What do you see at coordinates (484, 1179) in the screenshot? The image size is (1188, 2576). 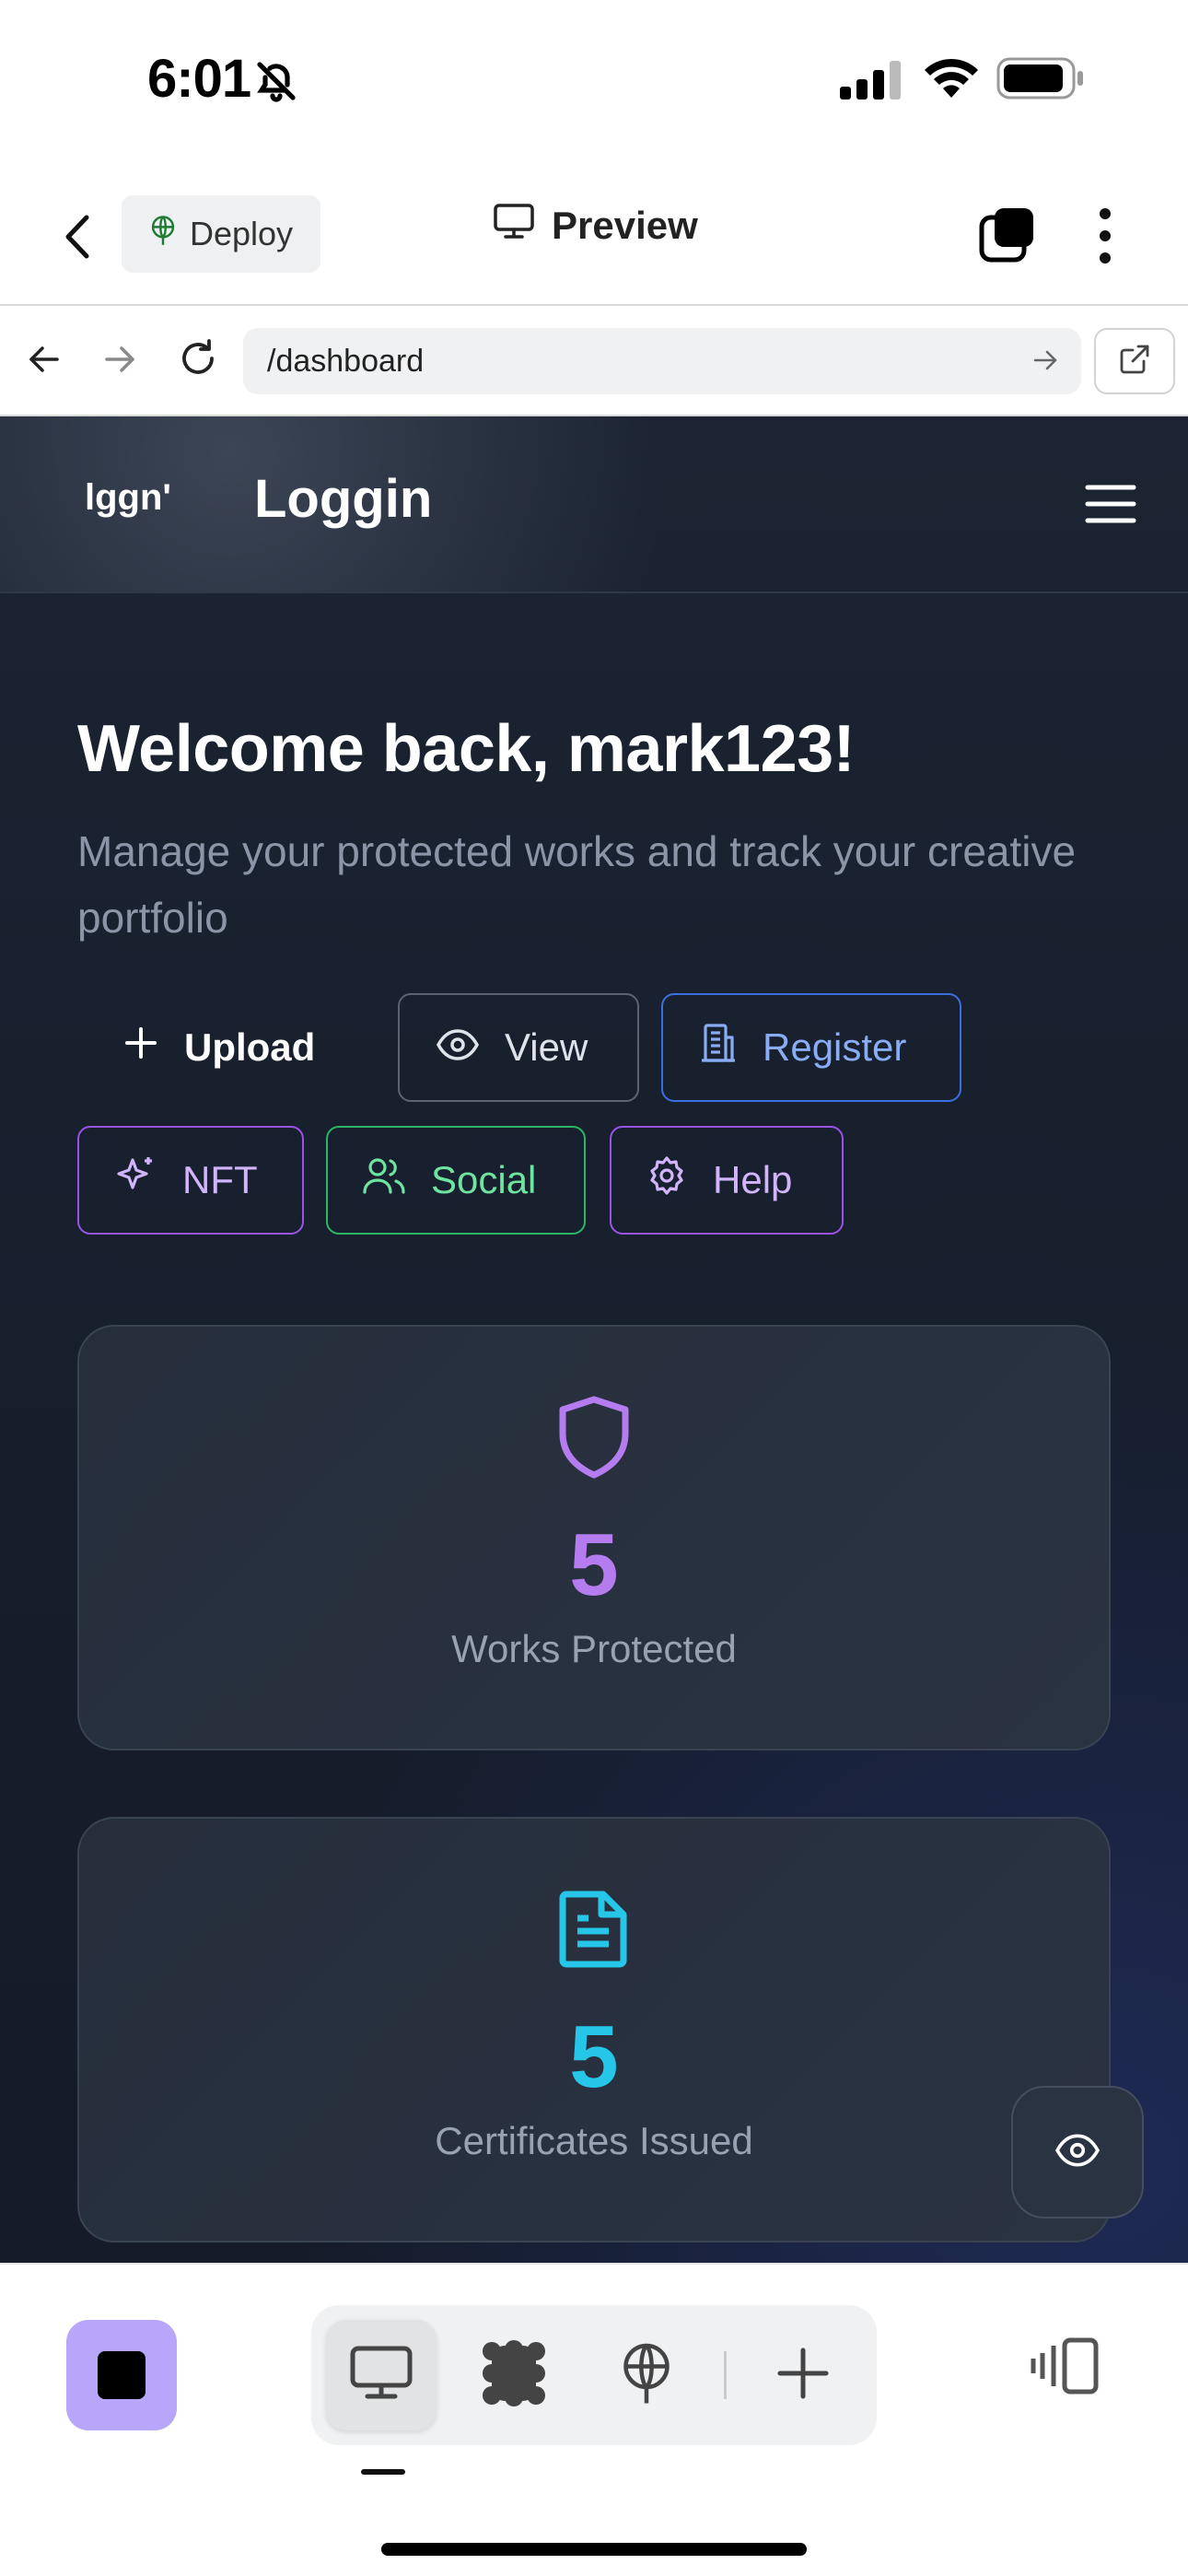 I see `social-label: Social` at bounding box center [484, 1179].